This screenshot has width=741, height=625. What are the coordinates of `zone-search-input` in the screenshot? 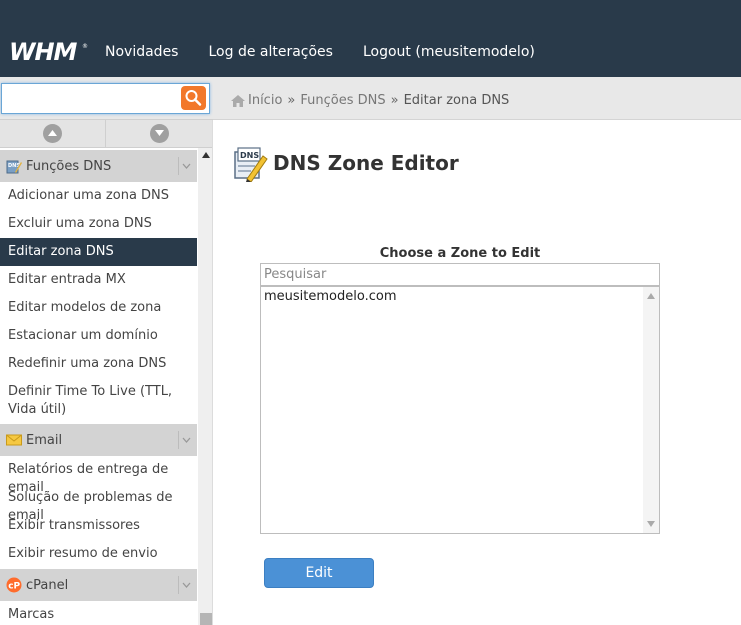 It's located at (460, 274).